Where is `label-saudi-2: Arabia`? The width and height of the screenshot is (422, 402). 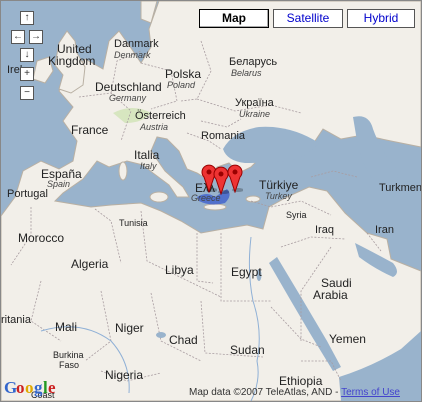 label-saudi-2: Arabia is located at coordinates (330, 295).